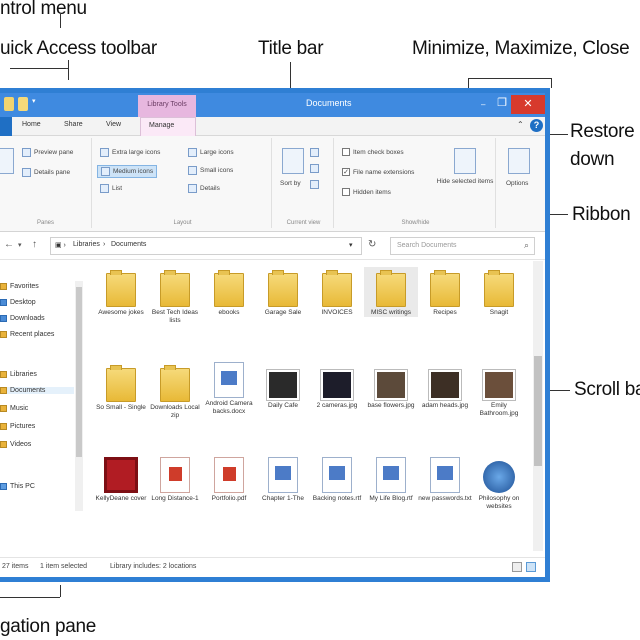 Image resolution: width=640 pixels, height=640 pixels. Describe the element at coordinates (366, 192) in the screenshot. I see `hidden-items-checkbox: Hidden items` at that location.